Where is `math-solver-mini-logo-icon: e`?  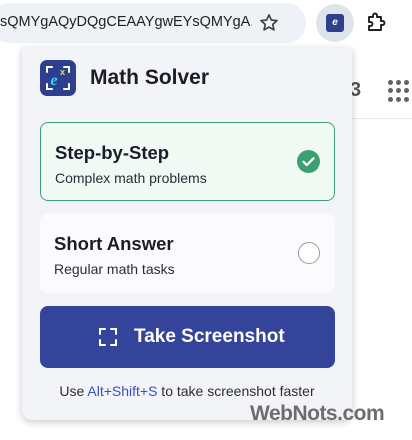 math-solver-mini-logo-icon: e is located at coordinates (335, 23).